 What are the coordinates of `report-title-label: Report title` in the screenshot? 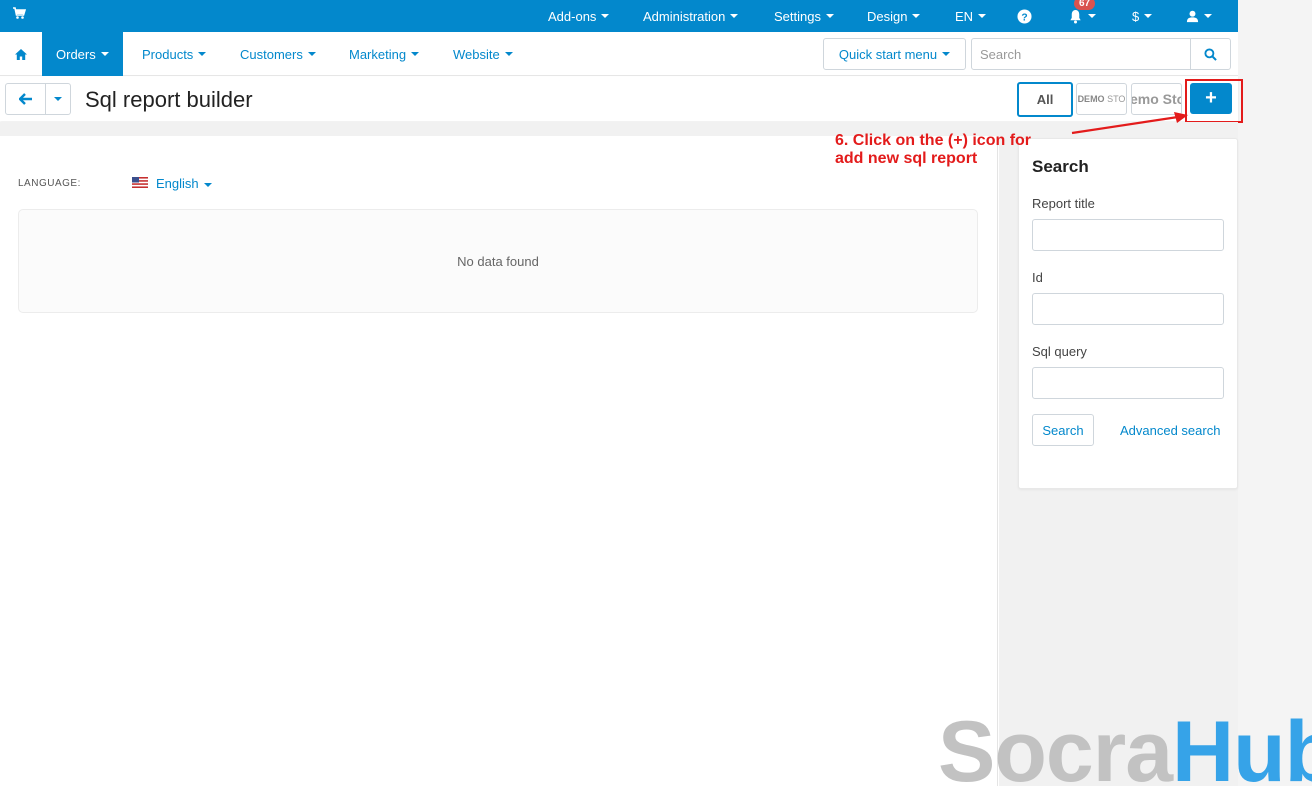 It's located at (1063, 203).